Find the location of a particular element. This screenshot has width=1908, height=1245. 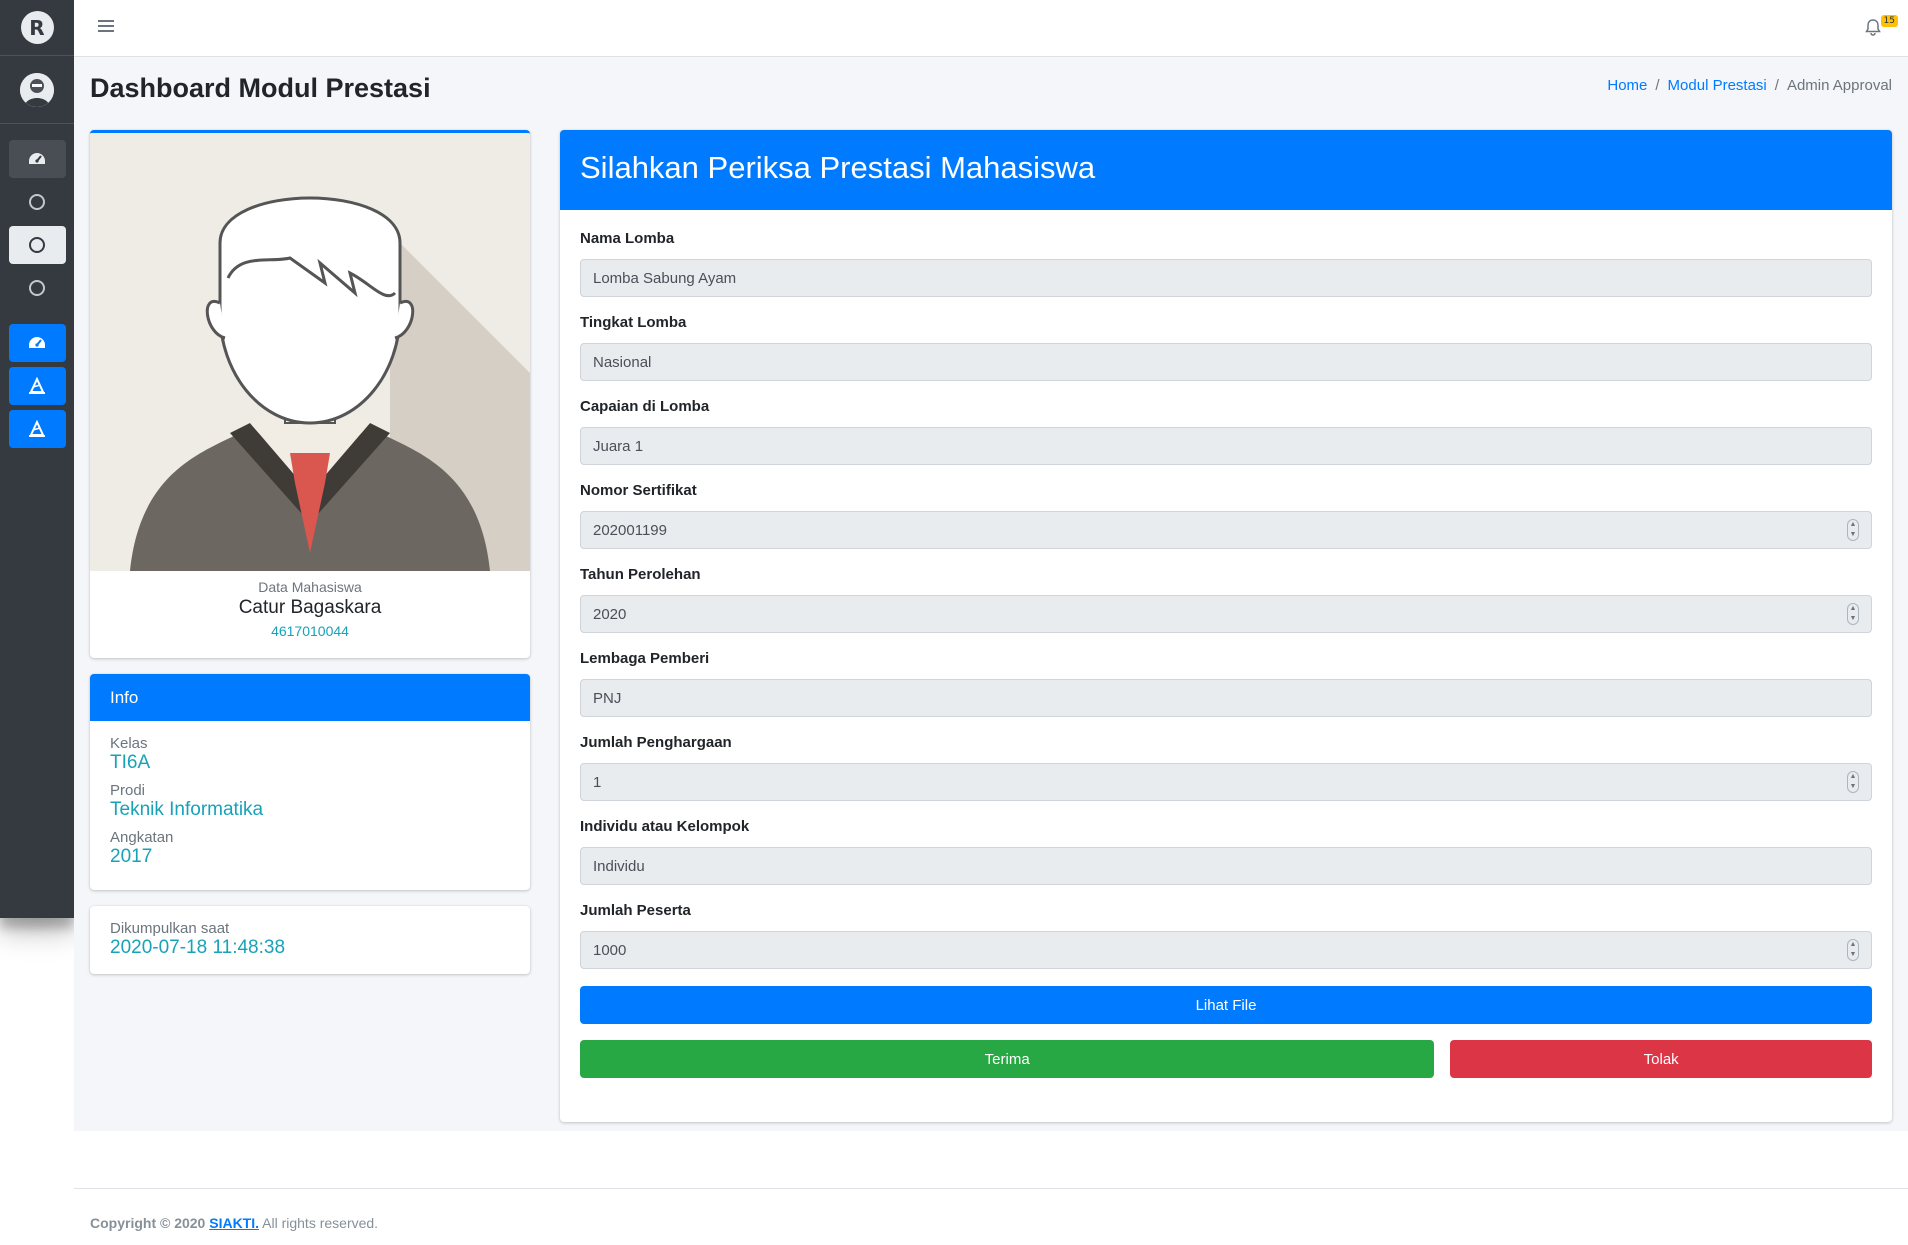

field-label: Lembaga Pemberi is located at coordinates (645, 658).